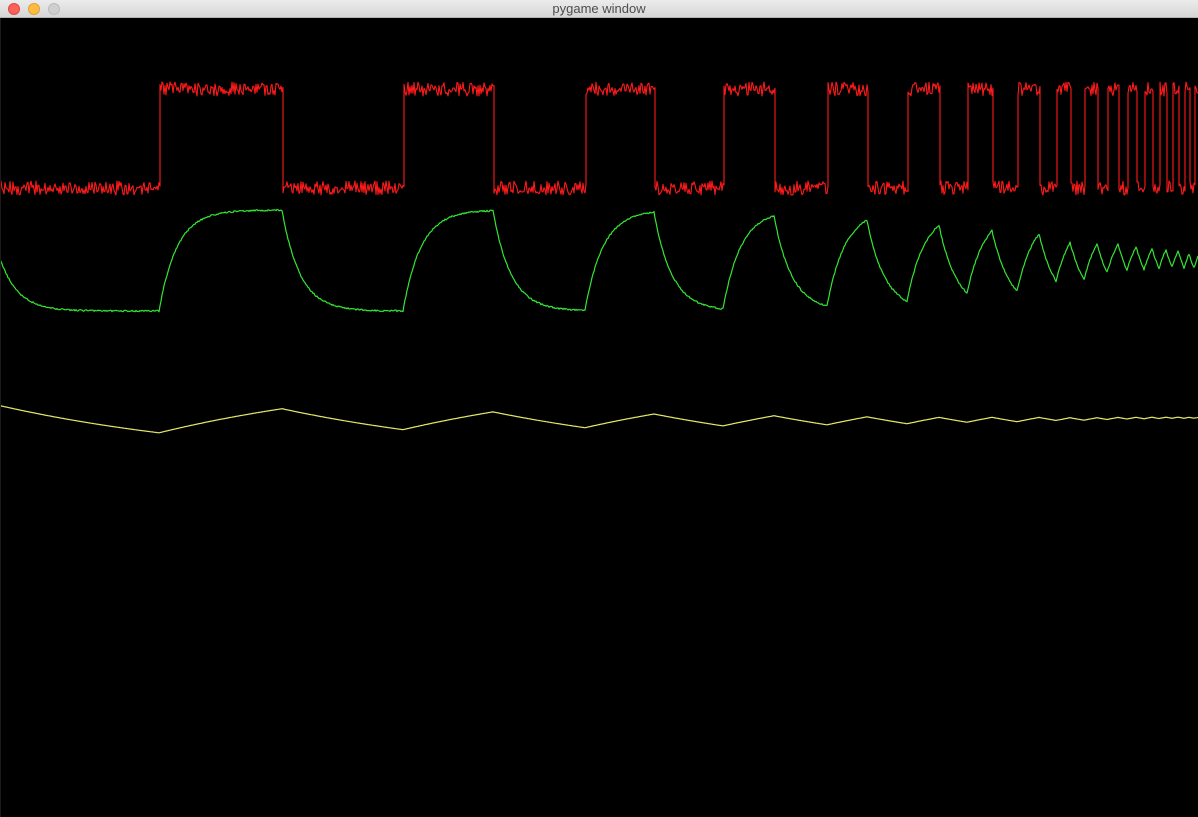 Image resolution: width=1198 pixels, height=817 pixels. What do you see at coordinates (0, 417) in the screenshot?
I see `left-edge-line` at bounding box center [0, 417].